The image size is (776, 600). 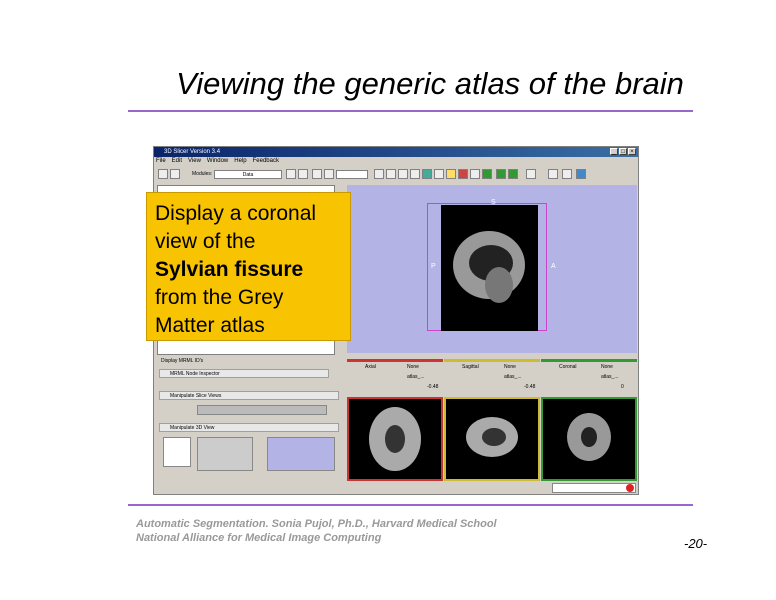 What do you see at coordinates (403, 174) in the screenshot?
I see `transform-icon` at bounding box center [403, 174].